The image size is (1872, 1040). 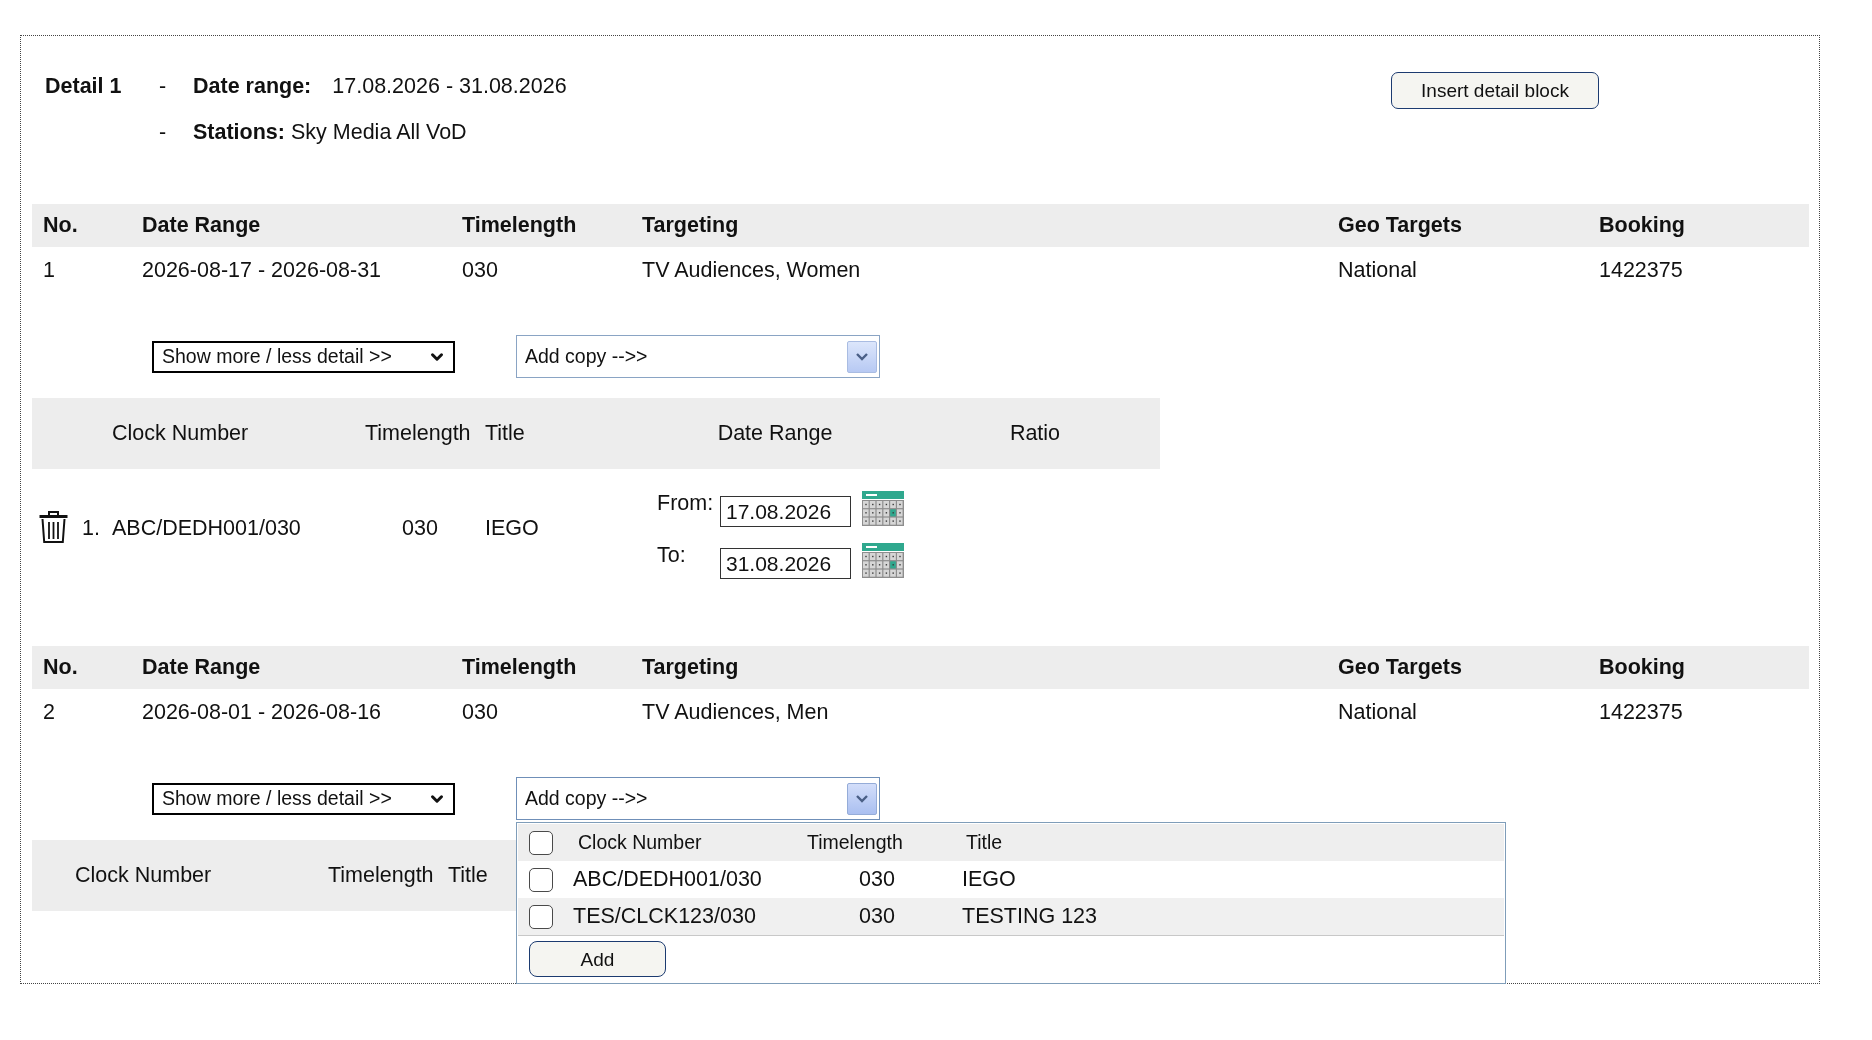 I want to click on date-input: 31.08.2026, so click(x=785, y=563).